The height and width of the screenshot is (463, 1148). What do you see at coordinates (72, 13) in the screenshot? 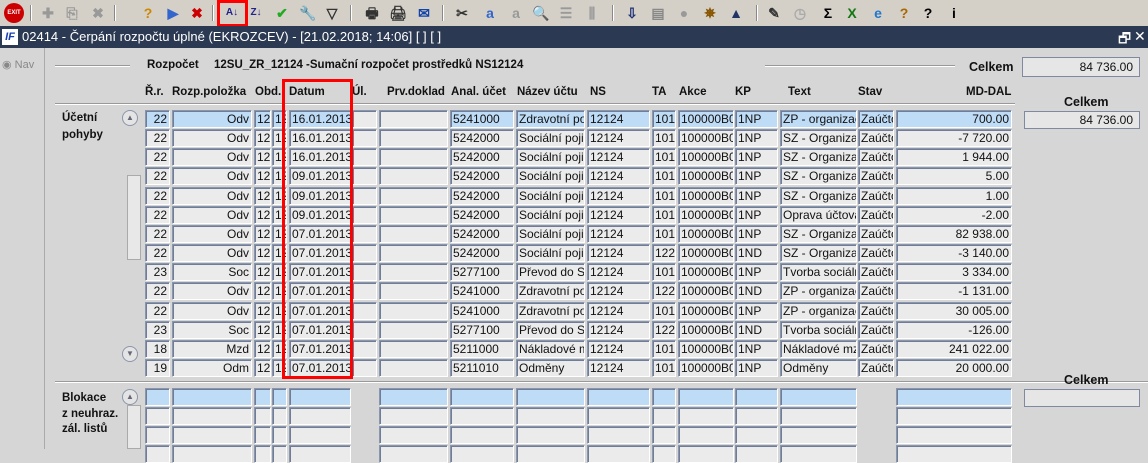
I see `copy-record-icon: ⎘` at bounding box center [72, 13].